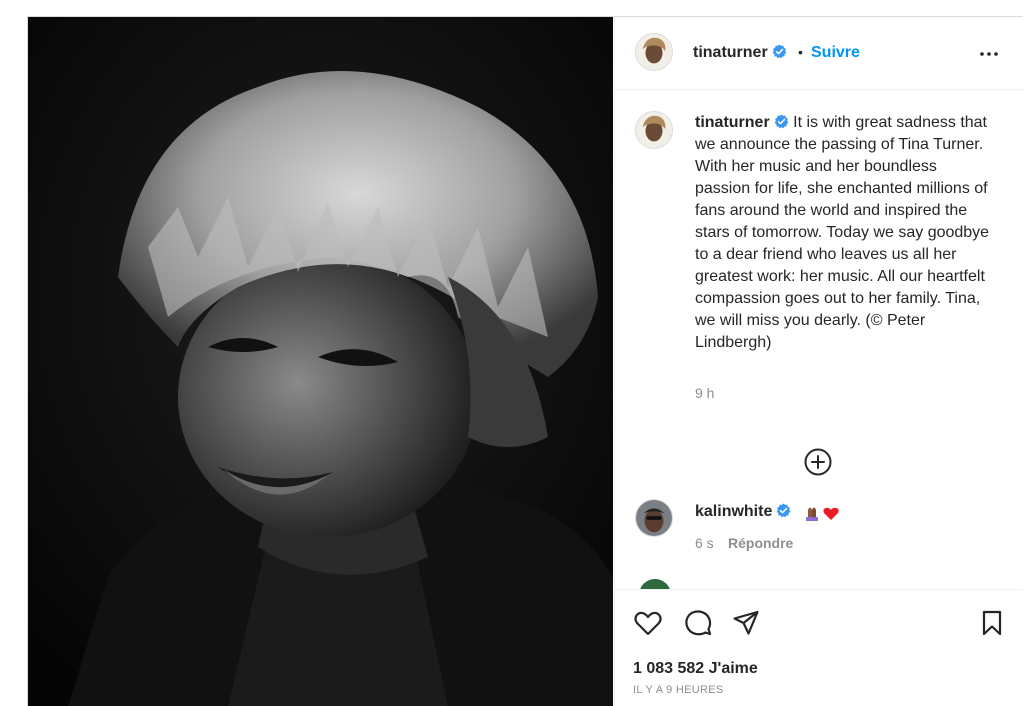  What do you see at coordinates (760, 543) in the screenshot?
I see `reply-button: Répondre` at bounding box center [760, 543].